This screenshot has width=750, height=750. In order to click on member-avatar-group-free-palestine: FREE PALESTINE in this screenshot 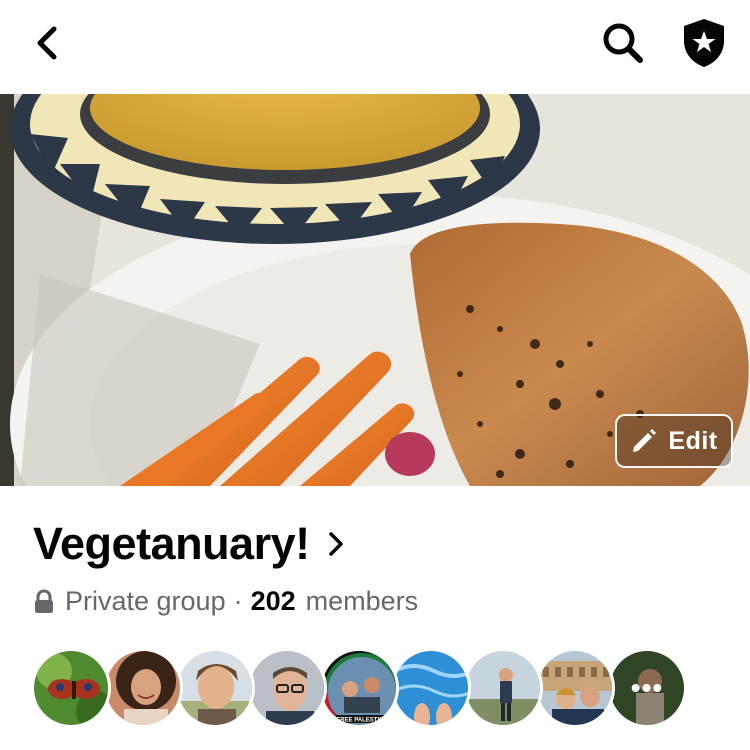, I will do `click(359, 688)`.